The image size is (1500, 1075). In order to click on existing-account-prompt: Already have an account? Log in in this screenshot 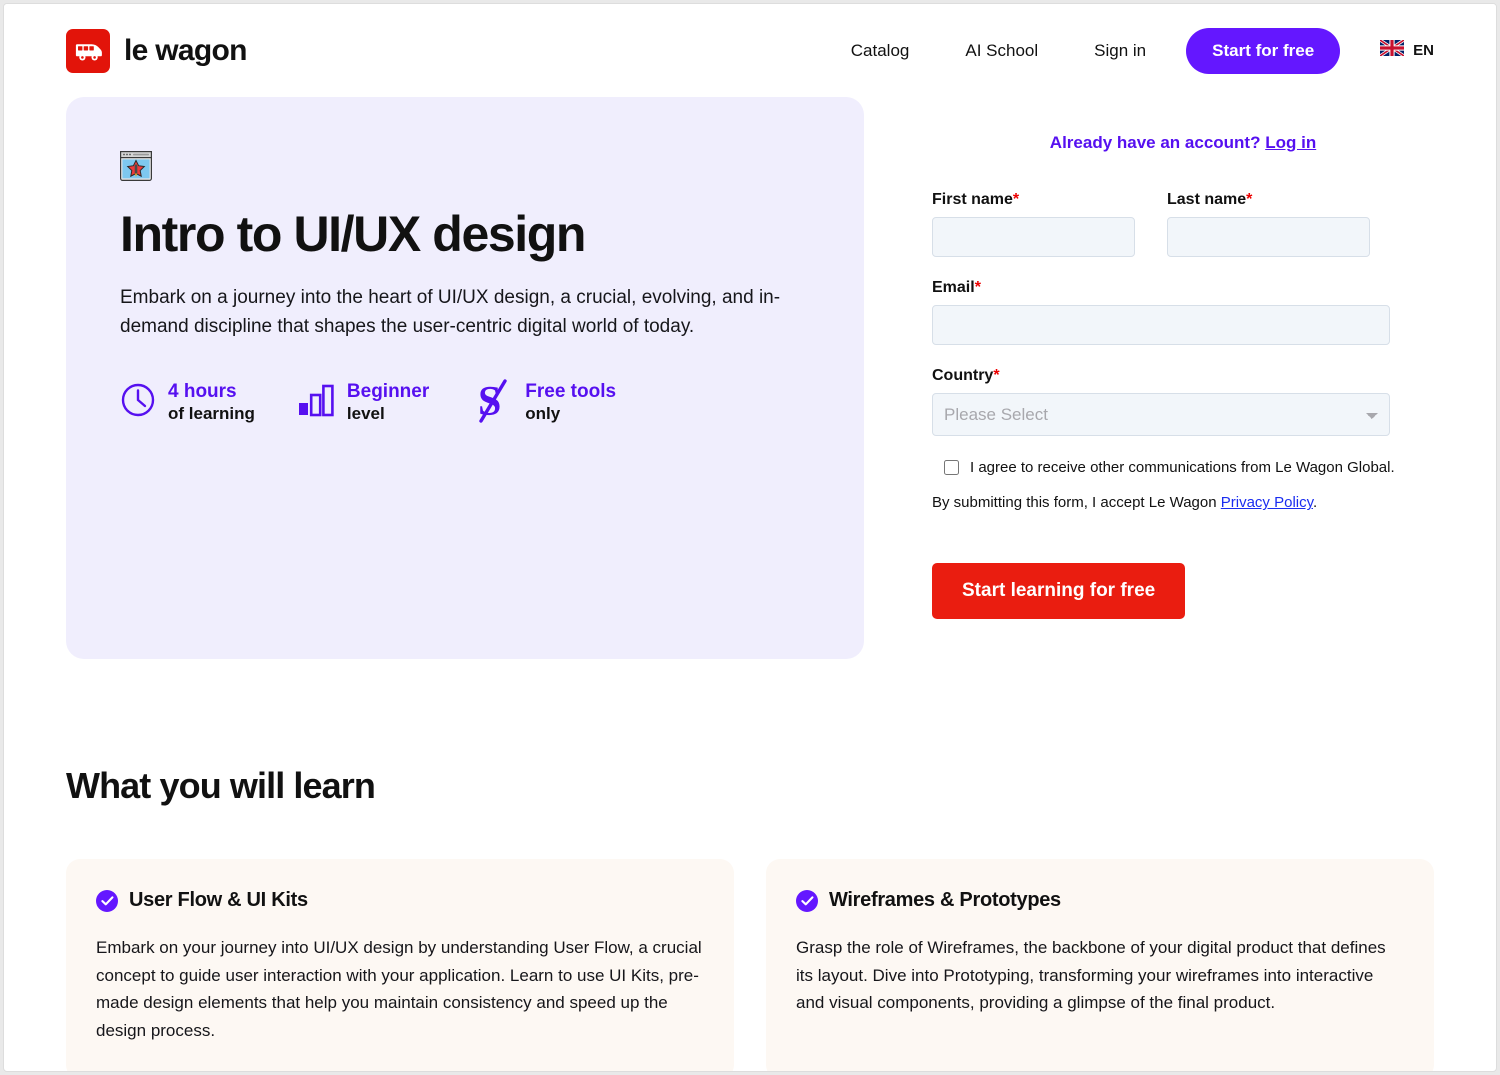, I will do `click(1183, 143)`.